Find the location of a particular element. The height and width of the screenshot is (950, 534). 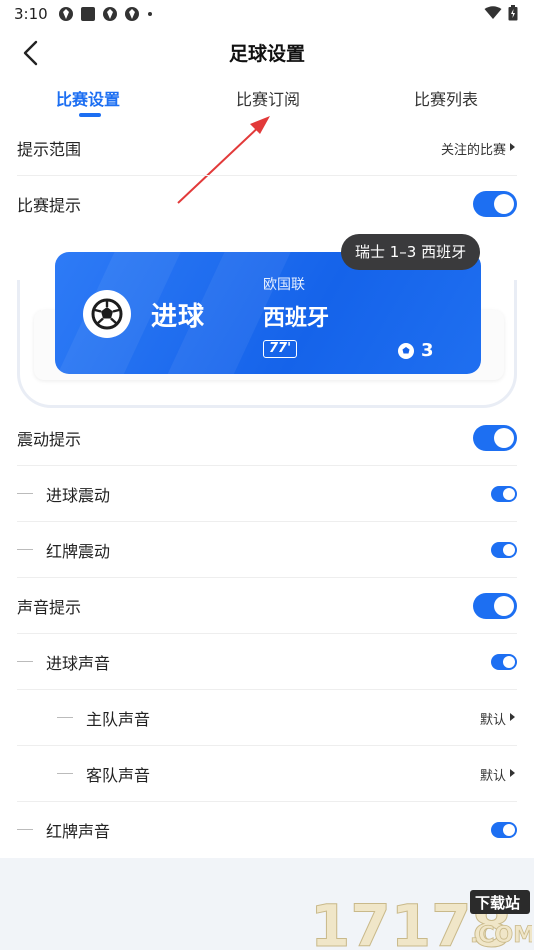

goal-count-value: 3 is located at coordinates (427, 350).